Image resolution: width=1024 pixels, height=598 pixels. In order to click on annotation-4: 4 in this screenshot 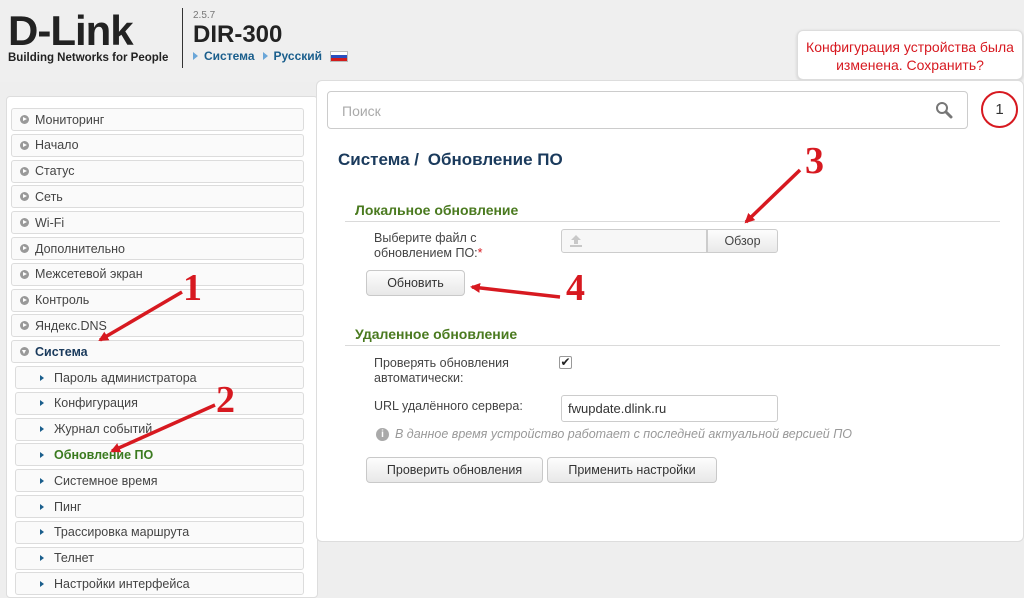, I will do `click(575, 288)`.